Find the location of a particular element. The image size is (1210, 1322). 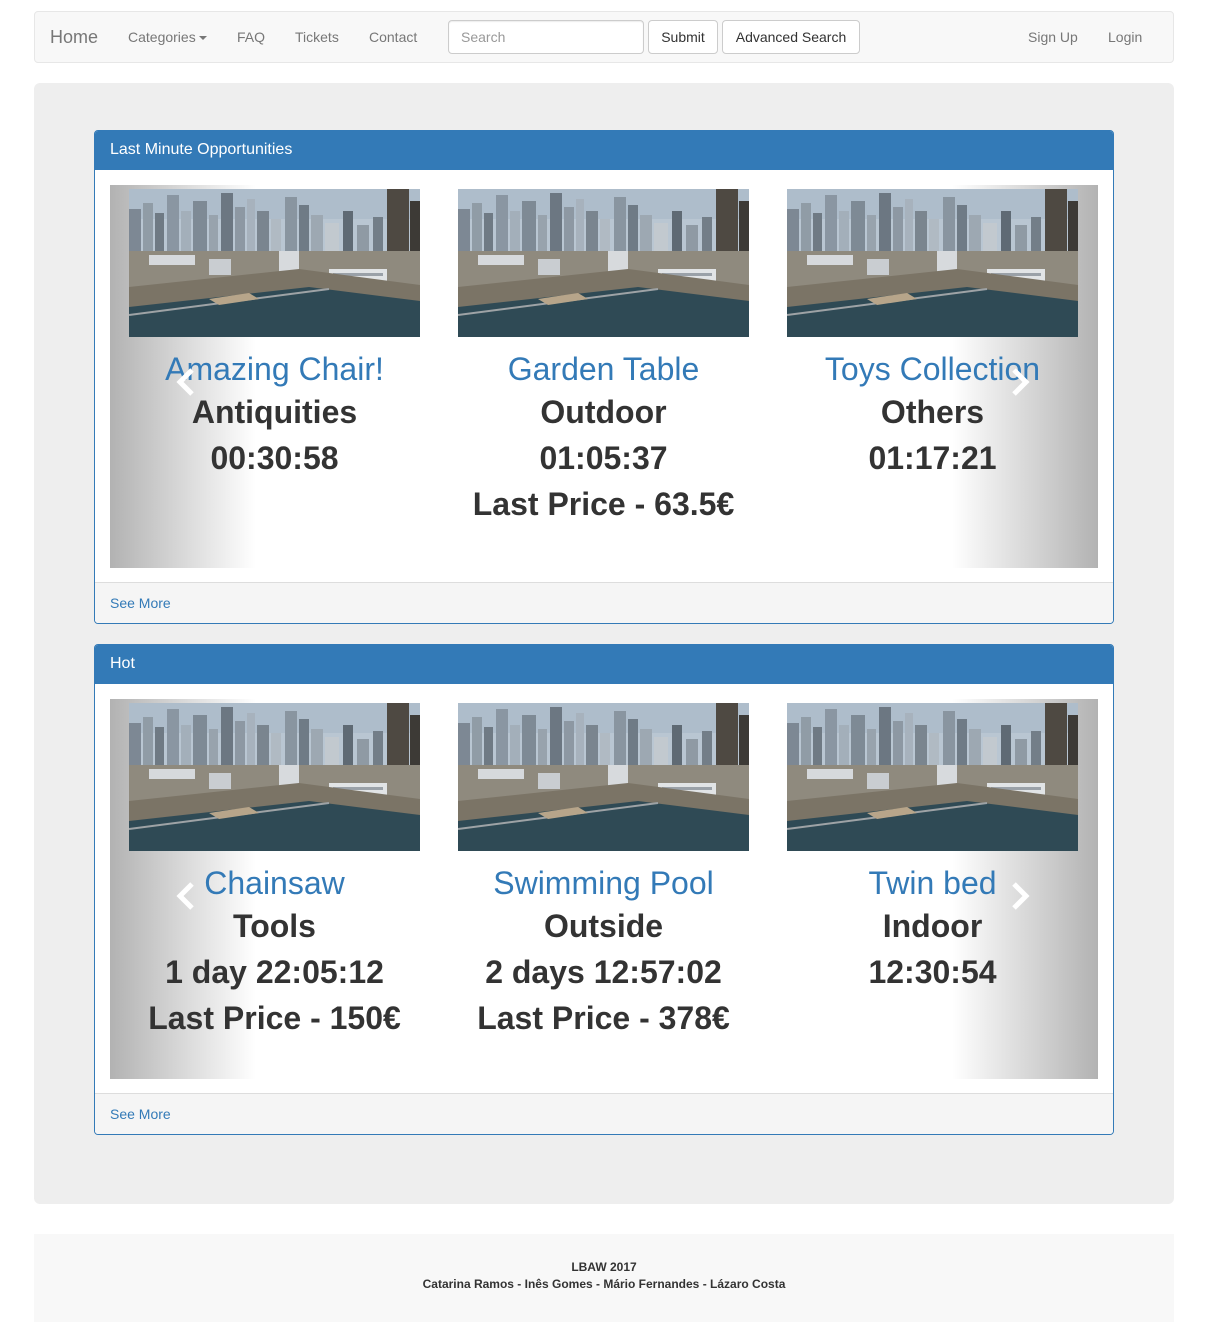

item-last-price: Last Price - 150€ is located at coordinates (274, 1018).